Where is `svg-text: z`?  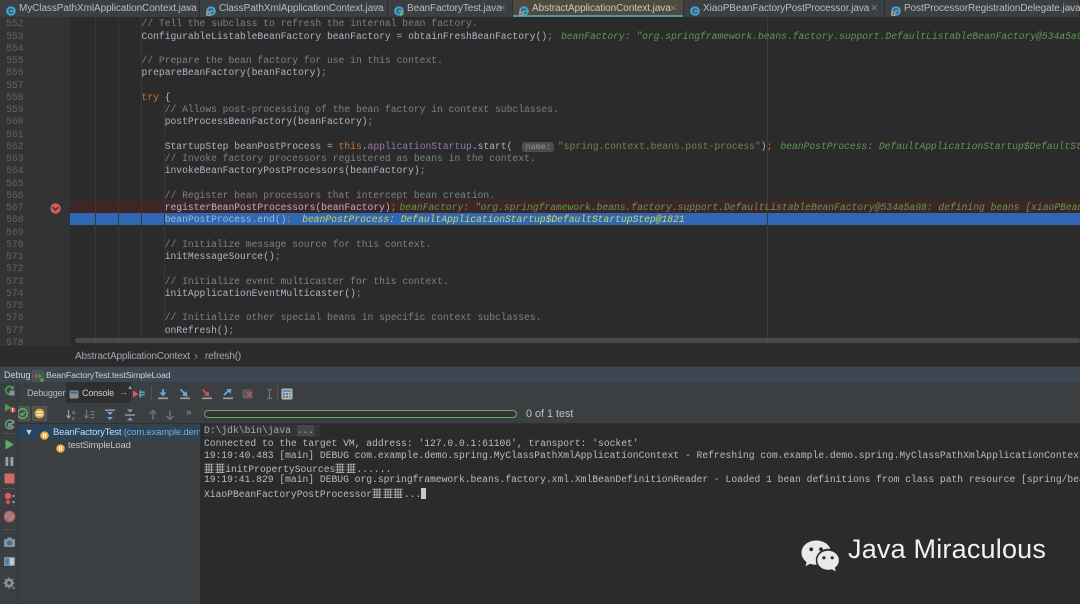 svg-text: z is located at coordinates (73, 418).